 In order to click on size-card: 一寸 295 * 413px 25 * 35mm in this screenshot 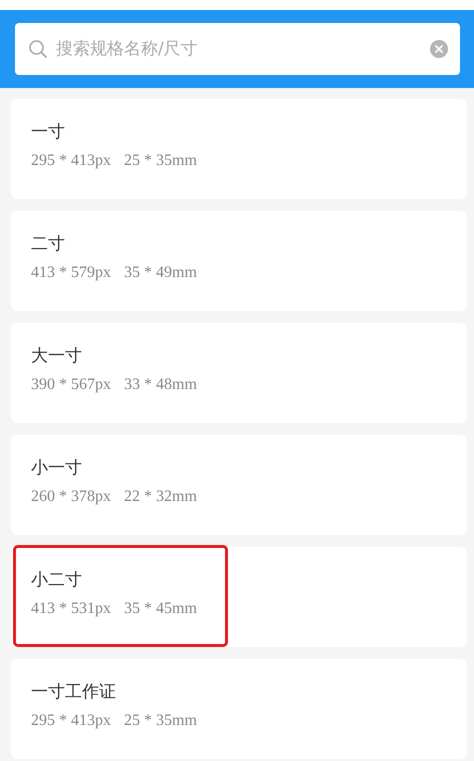, I will do `click(239, 149)`.